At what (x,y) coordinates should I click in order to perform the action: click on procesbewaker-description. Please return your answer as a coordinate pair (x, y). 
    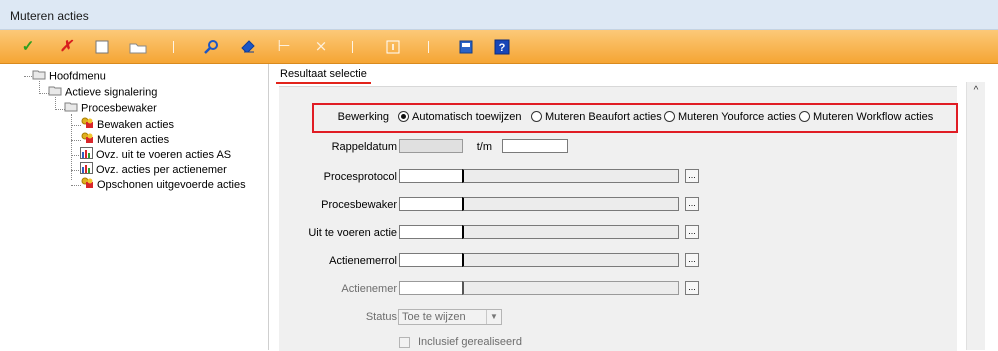
    Looking at the image, I should click on (570, 204).